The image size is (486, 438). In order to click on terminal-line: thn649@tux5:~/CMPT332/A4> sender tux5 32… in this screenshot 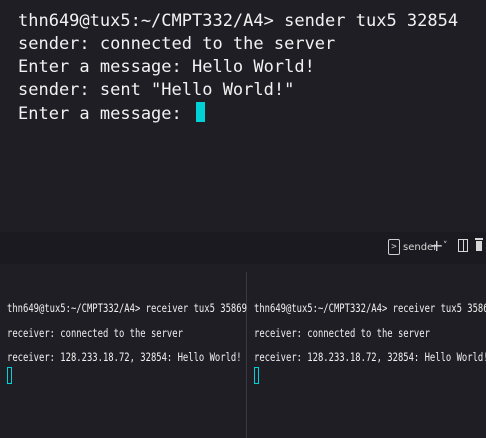, I will do `click(238, 21)`.